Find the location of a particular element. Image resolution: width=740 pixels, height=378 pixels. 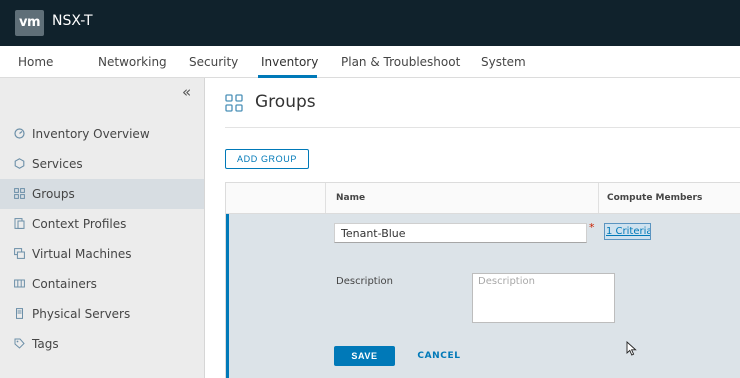

column-header-compute-members: Compute Members is located at coordinates (654, 198).